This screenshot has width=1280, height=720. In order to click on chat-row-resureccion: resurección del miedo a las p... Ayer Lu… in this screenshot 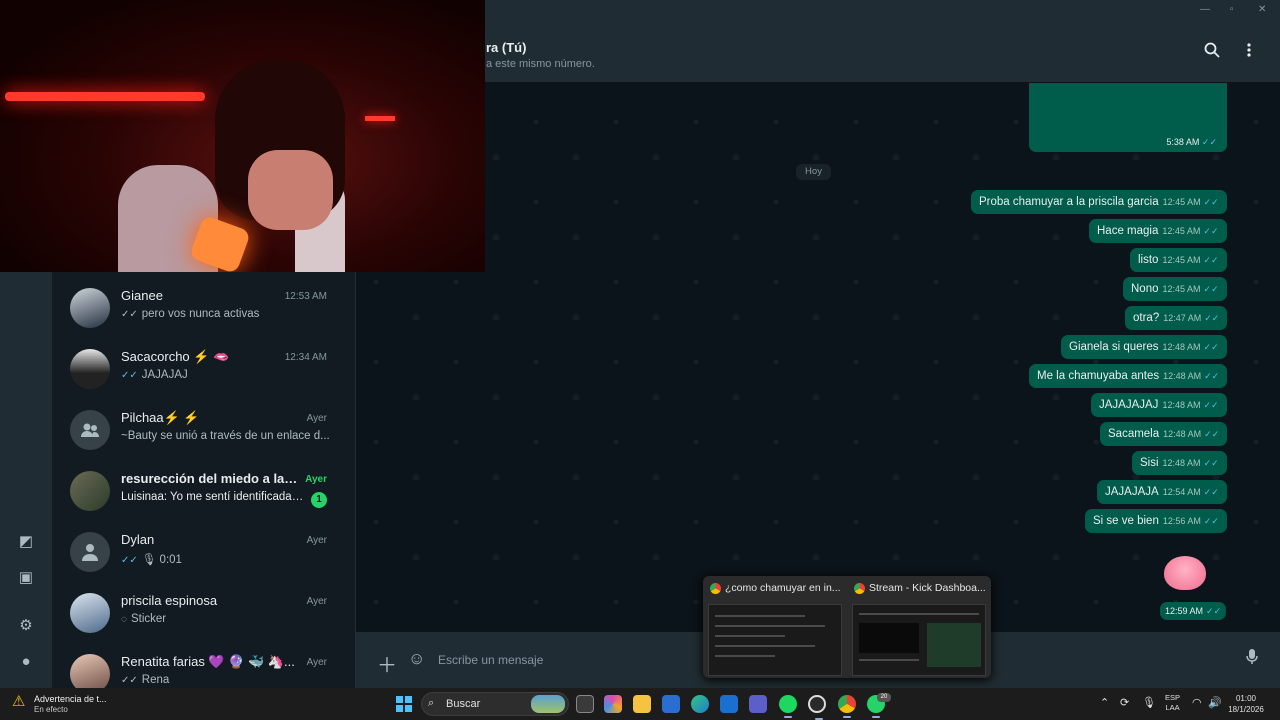, I will do `click(203, 491)`.